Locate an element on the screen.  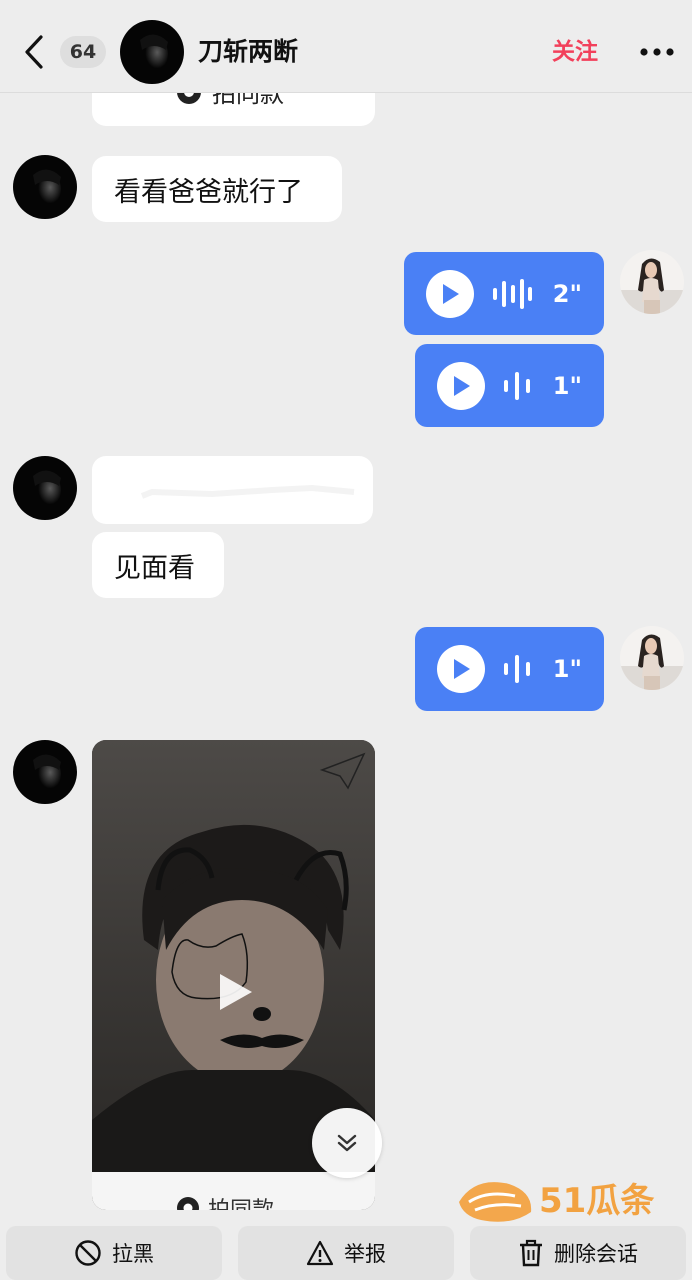
more-button is located at coordinates (657, 52).